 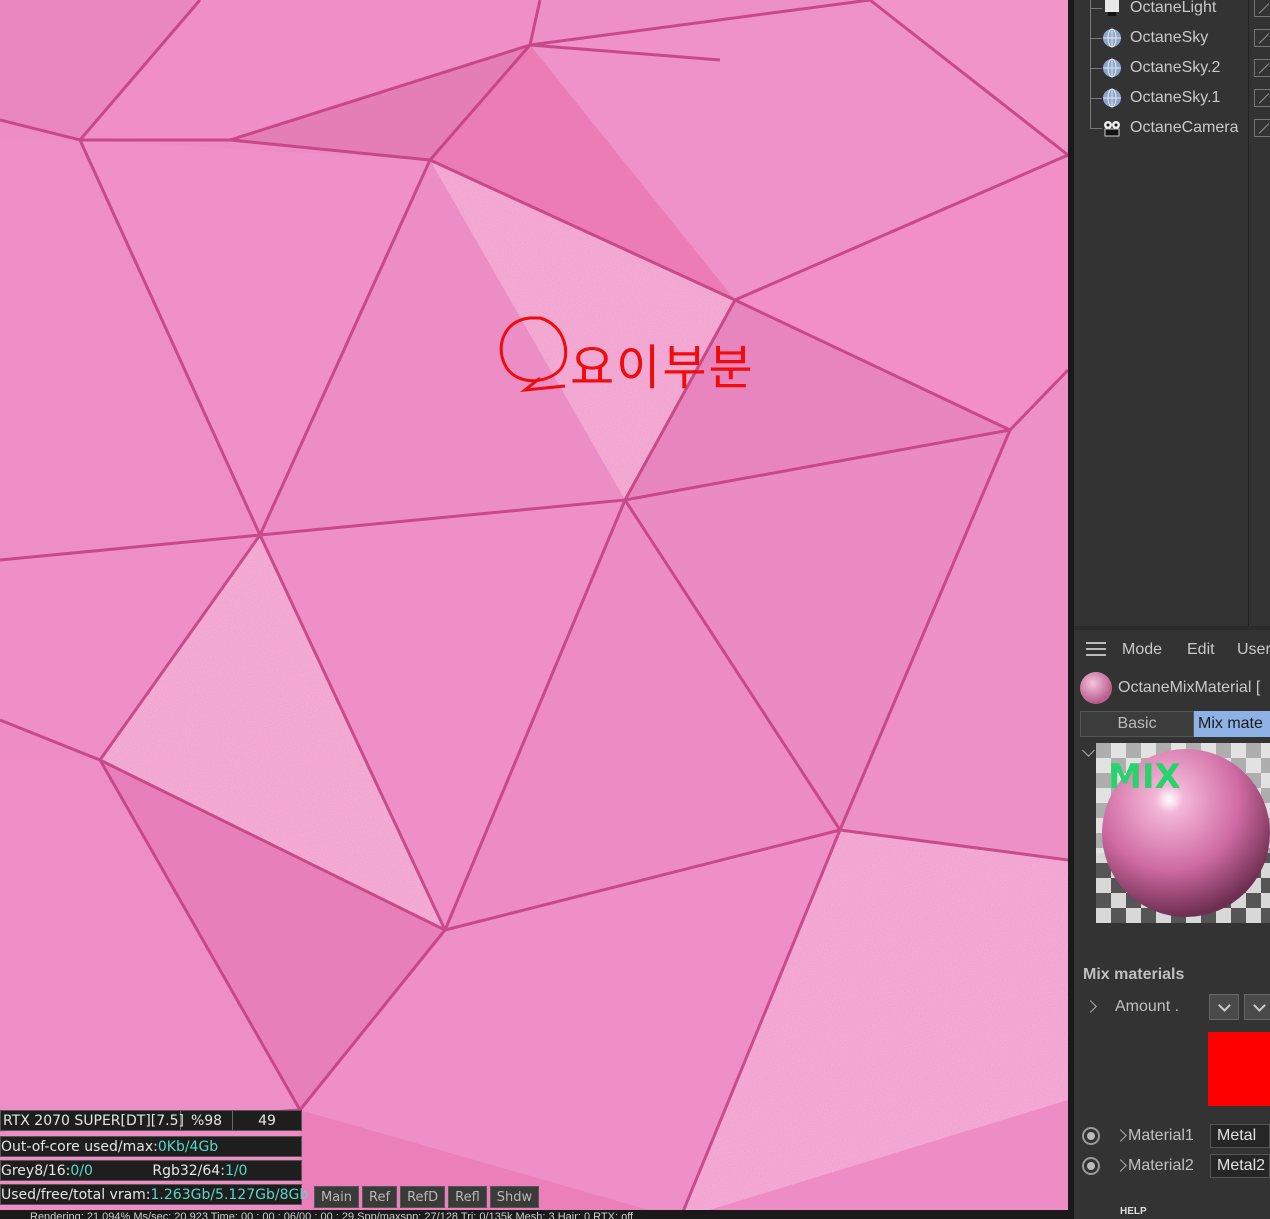 I want to click on attribute-menubar: Mode Edit User, so click(x=1172, y=650).